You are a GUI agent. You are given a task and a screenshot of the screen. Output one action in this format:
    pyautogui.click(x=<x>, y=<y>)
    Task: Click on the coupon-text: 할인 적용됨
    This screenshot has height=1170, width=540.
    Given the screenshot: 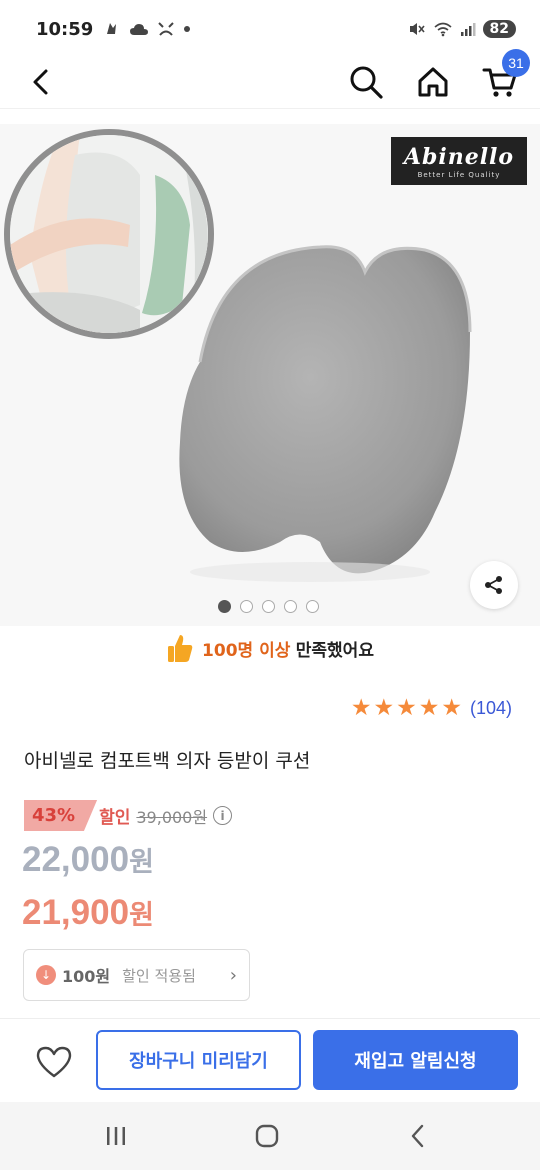 What is the action you would take?
    pyautogui.click(x=159, y=975)
    